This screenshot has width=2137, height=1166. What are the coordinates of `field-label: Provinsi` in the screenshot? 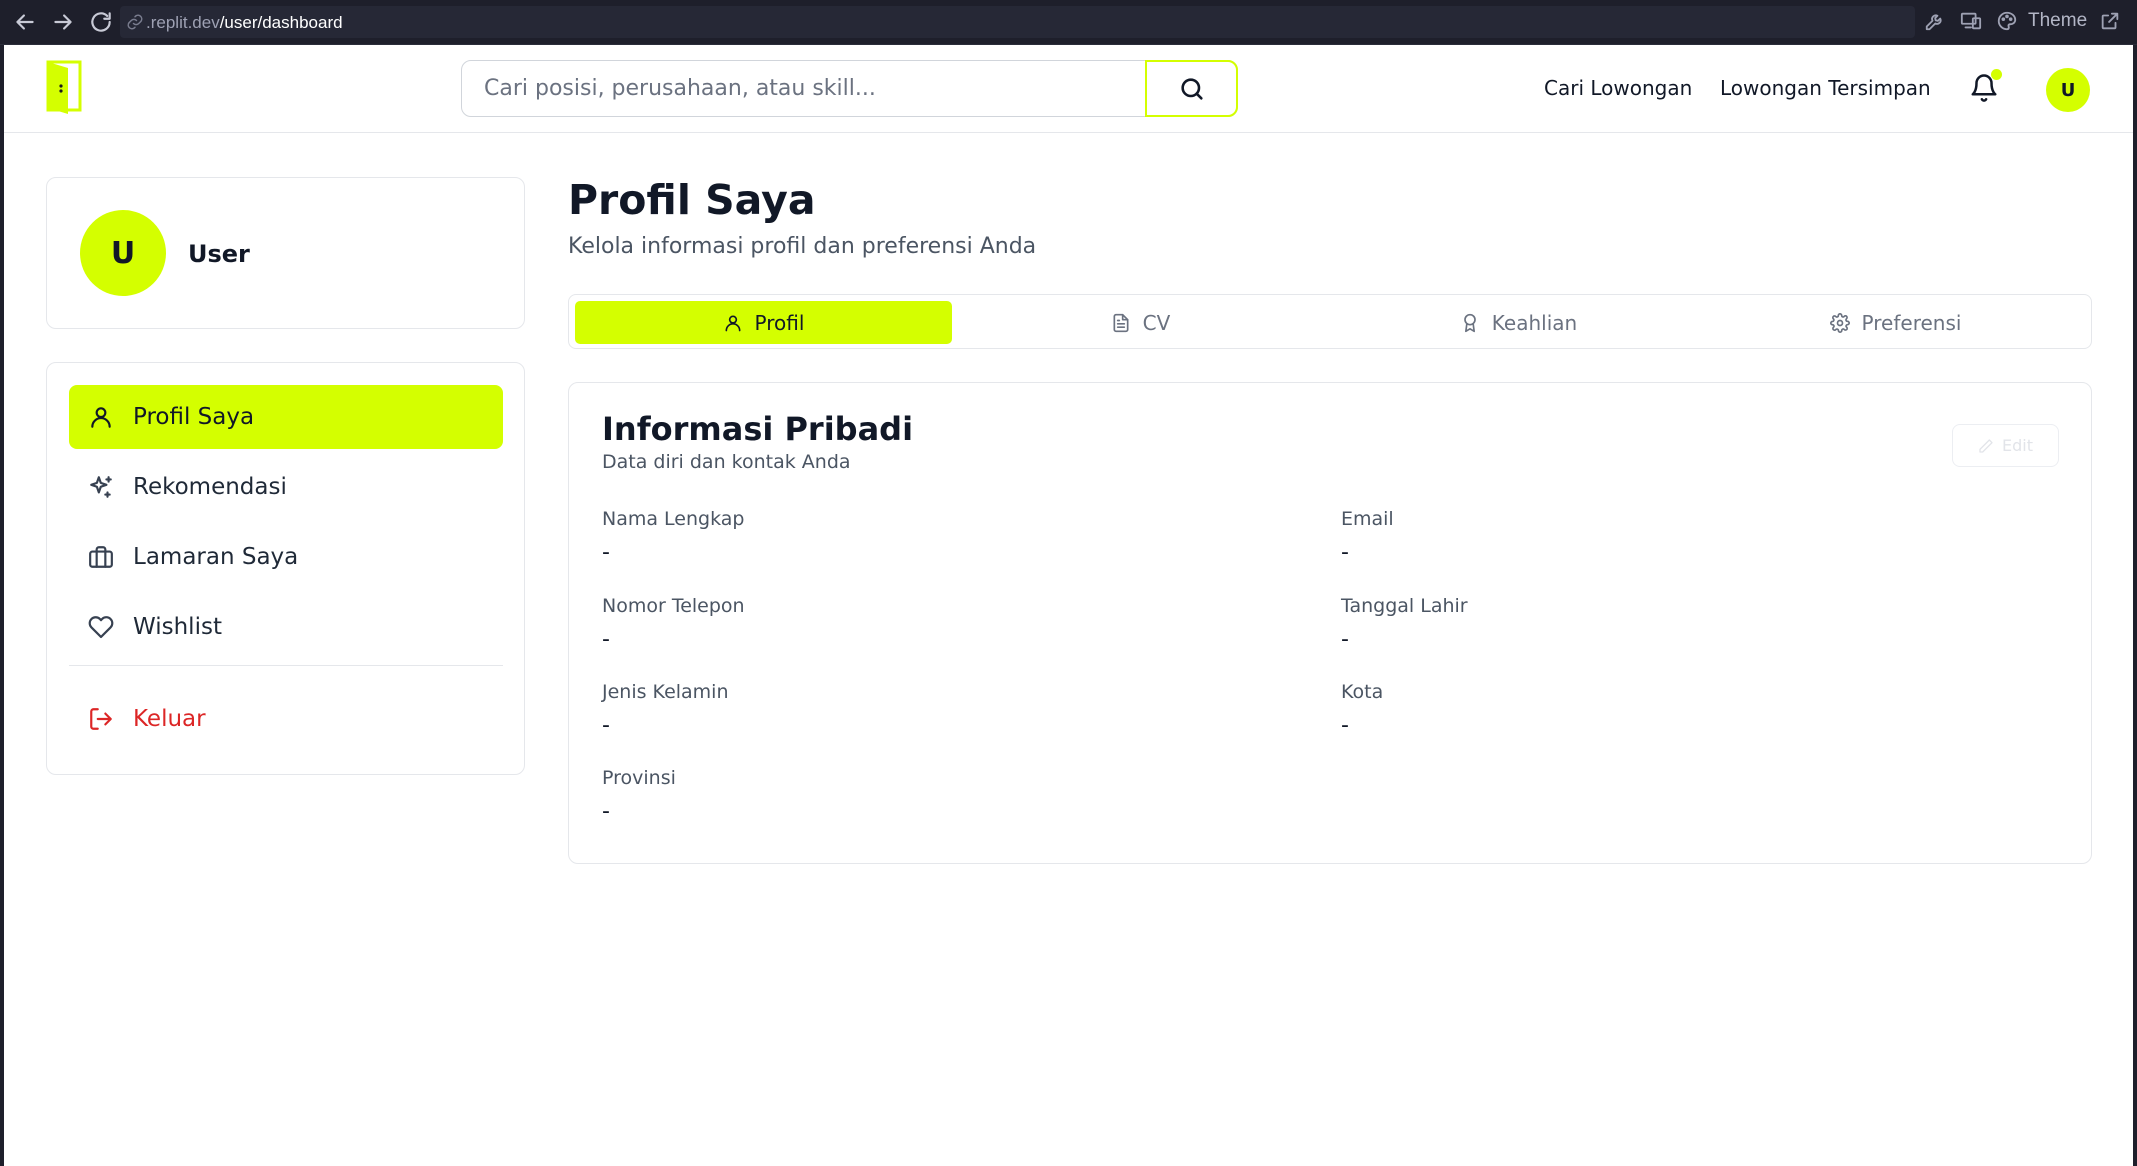 It's located at (639, 778).